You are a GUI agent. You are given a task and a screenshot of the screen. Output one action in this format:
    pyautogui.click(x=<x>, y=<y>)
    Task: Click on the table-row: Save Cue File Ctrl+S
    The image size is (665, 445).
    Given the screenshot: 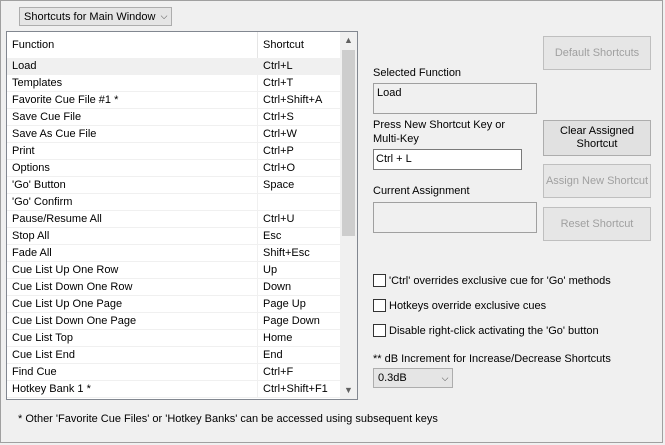 What is the action you would take?
    pyautogui.click(x=174, y=117)
    